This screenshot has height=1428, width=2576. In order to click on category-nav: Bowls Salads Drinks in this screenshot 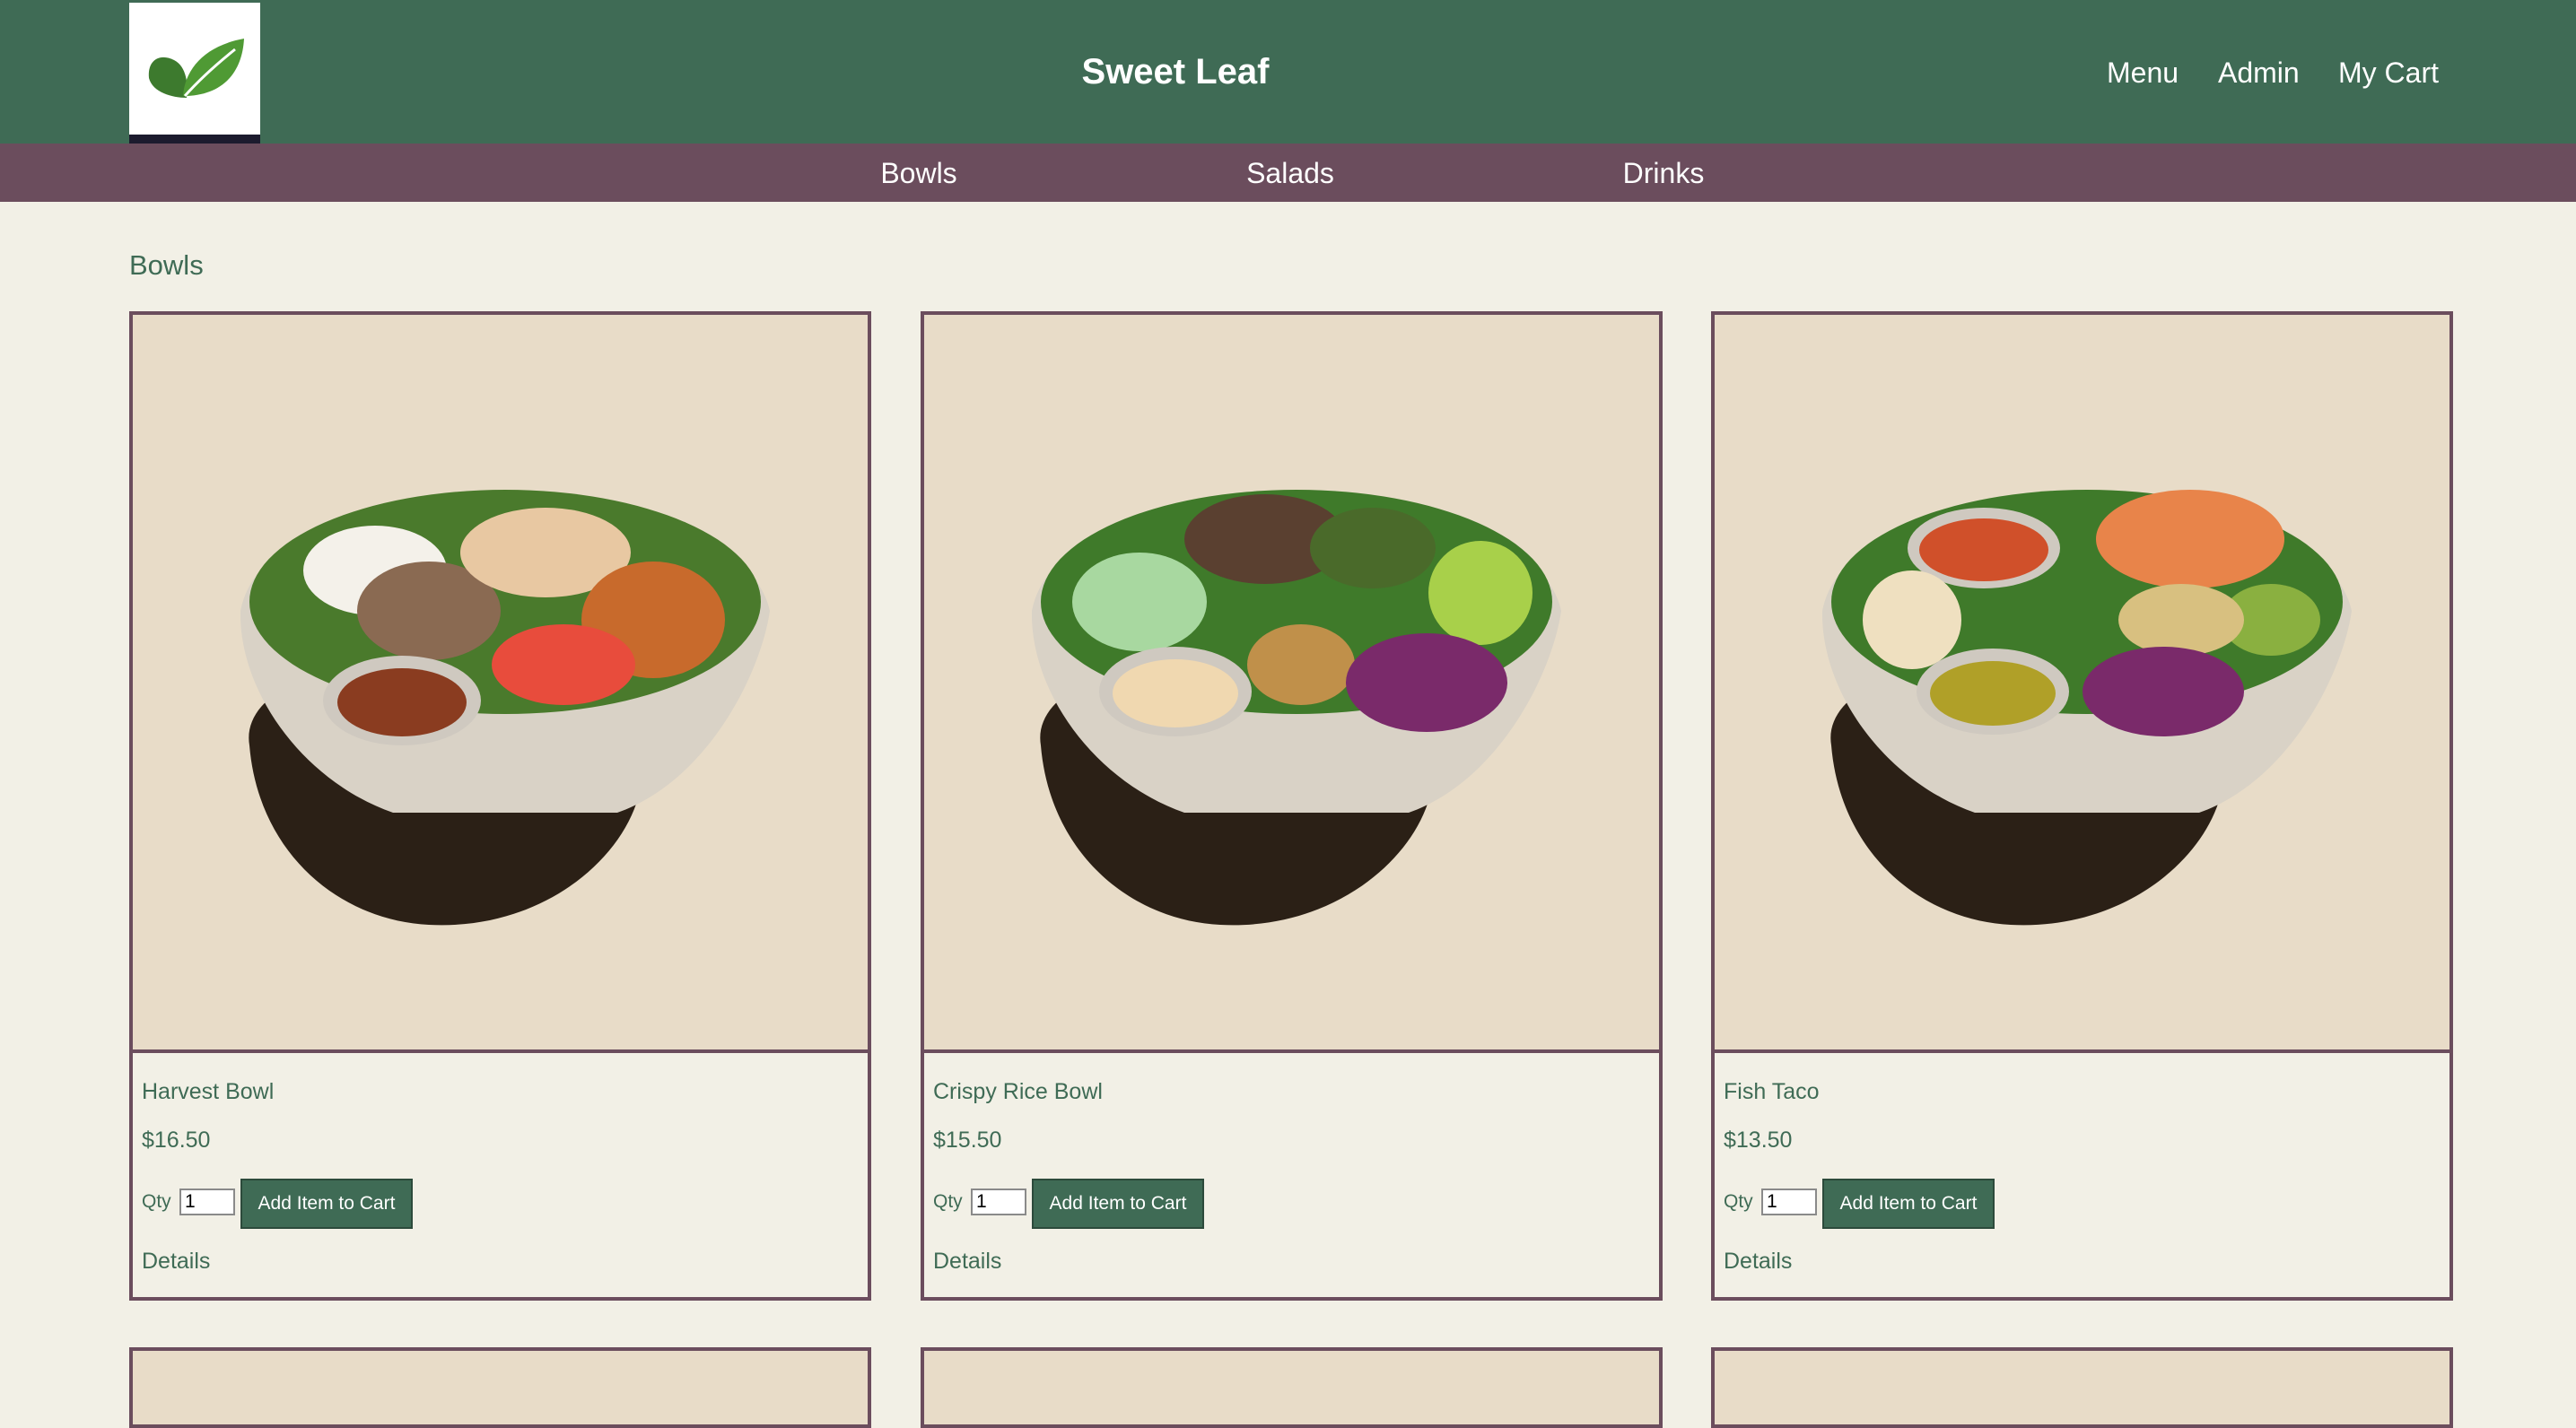, I will do `click(1288, 173)`.